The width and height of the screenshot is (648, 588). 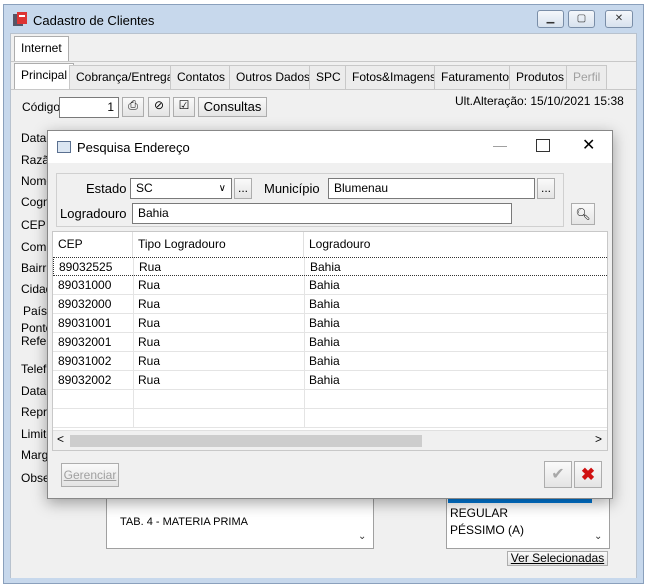 What do you see at coordinates (598, 439) in the screenshot?
I see `scroll-right-icon: >` at bounding box center [598, 439].